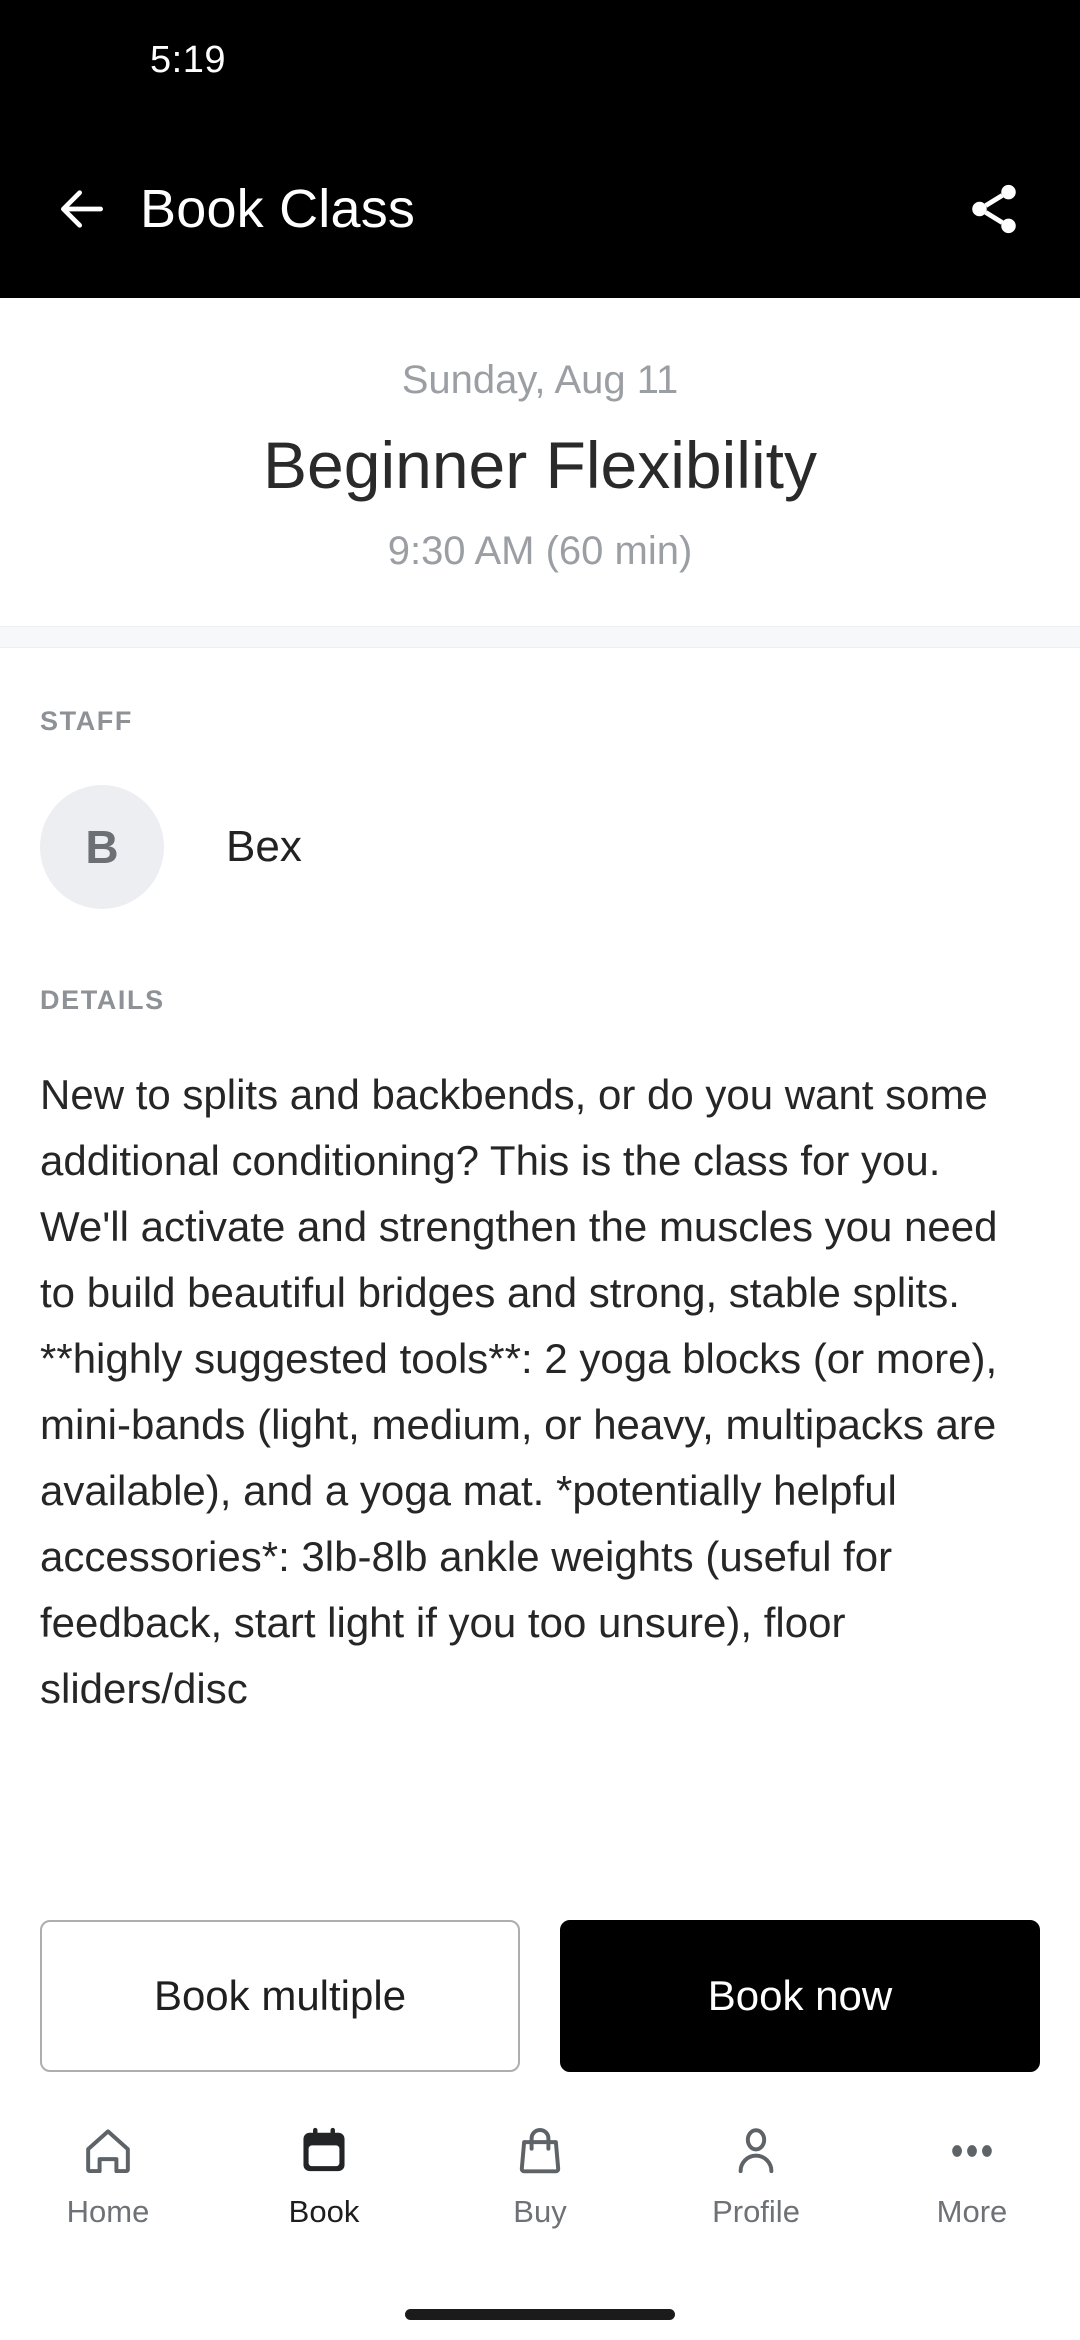 The image size is (1080, 2340). I want to click on nav-item-home: Home, so click(108, 2175).